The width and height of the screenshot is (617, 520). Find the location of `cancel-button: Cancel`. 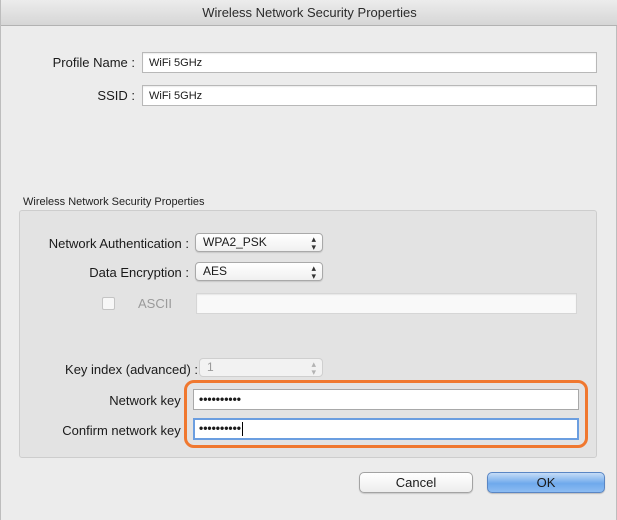

cancel-button: Cancel is located at coordinates (416, 482).